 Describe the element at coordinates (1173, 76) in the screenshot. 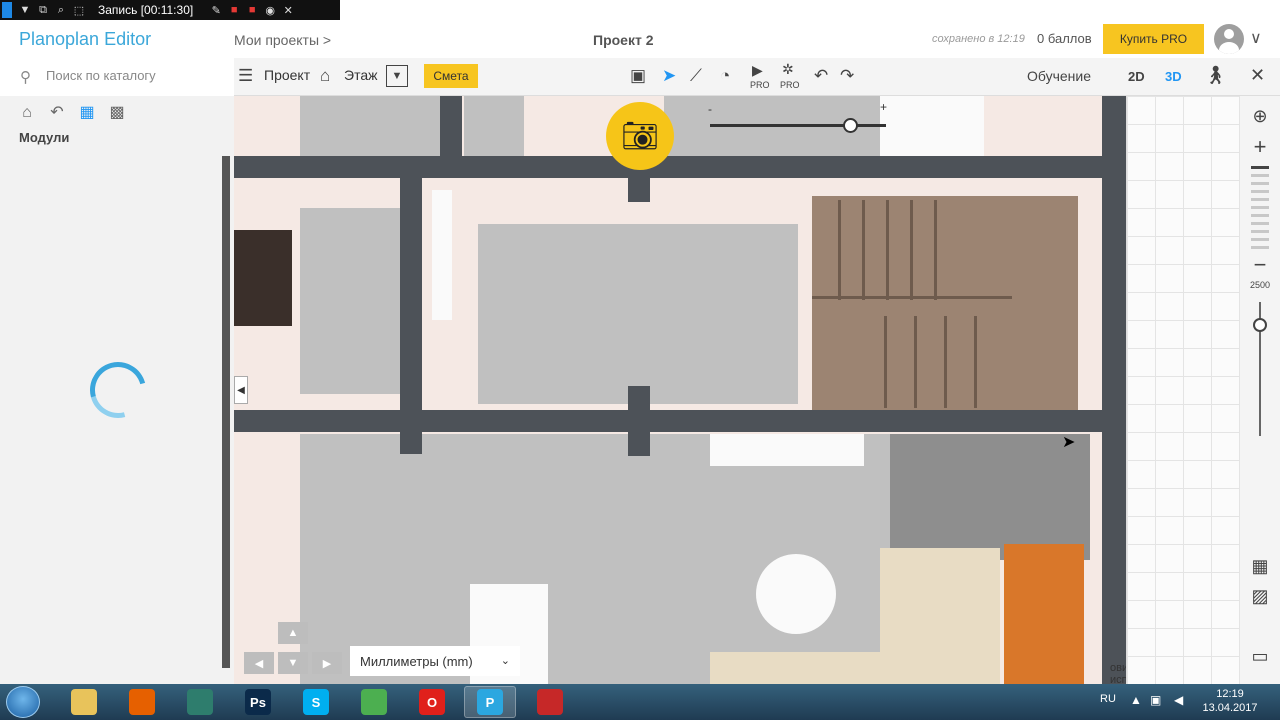

I see `mode-3d-button: 3D` at that location.